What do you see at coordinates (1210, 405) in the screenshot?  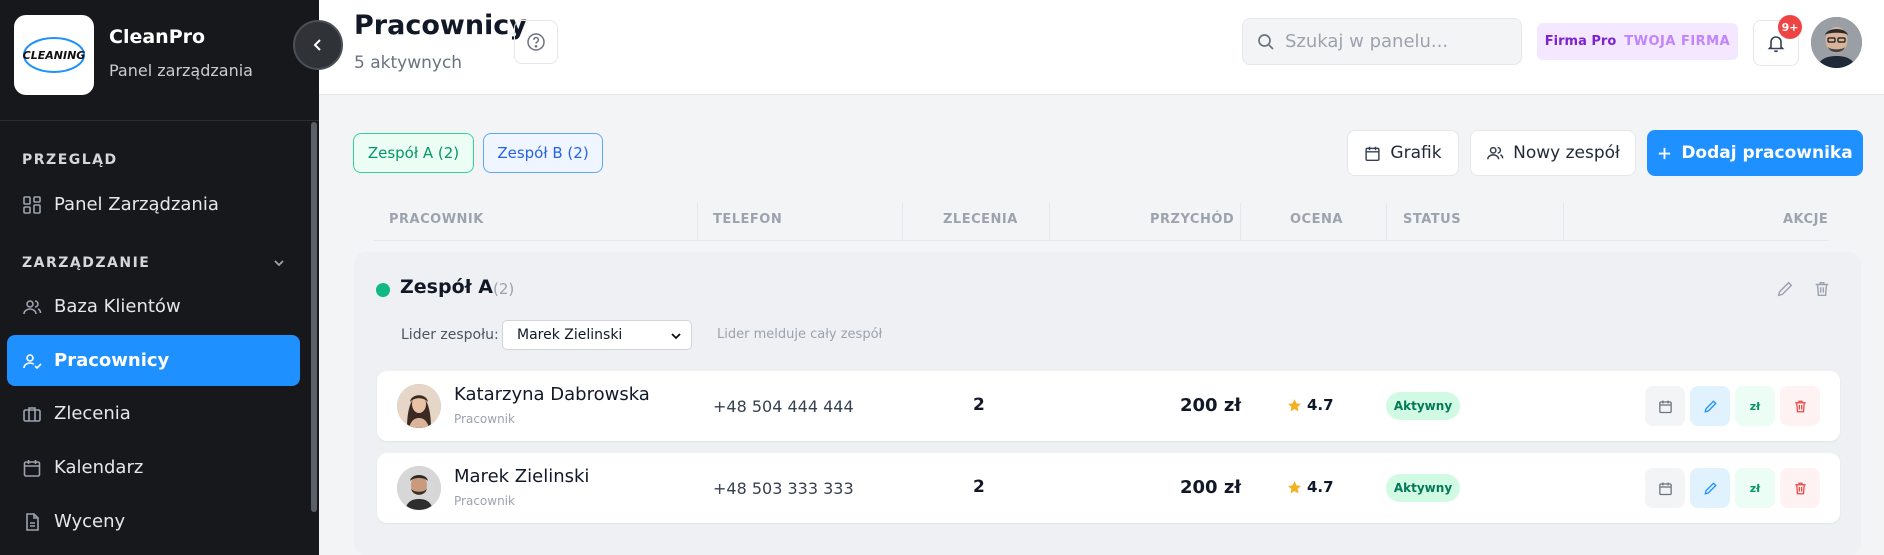 I see `employee-revenue: 200 zł` at bounding box center [1210, 405].